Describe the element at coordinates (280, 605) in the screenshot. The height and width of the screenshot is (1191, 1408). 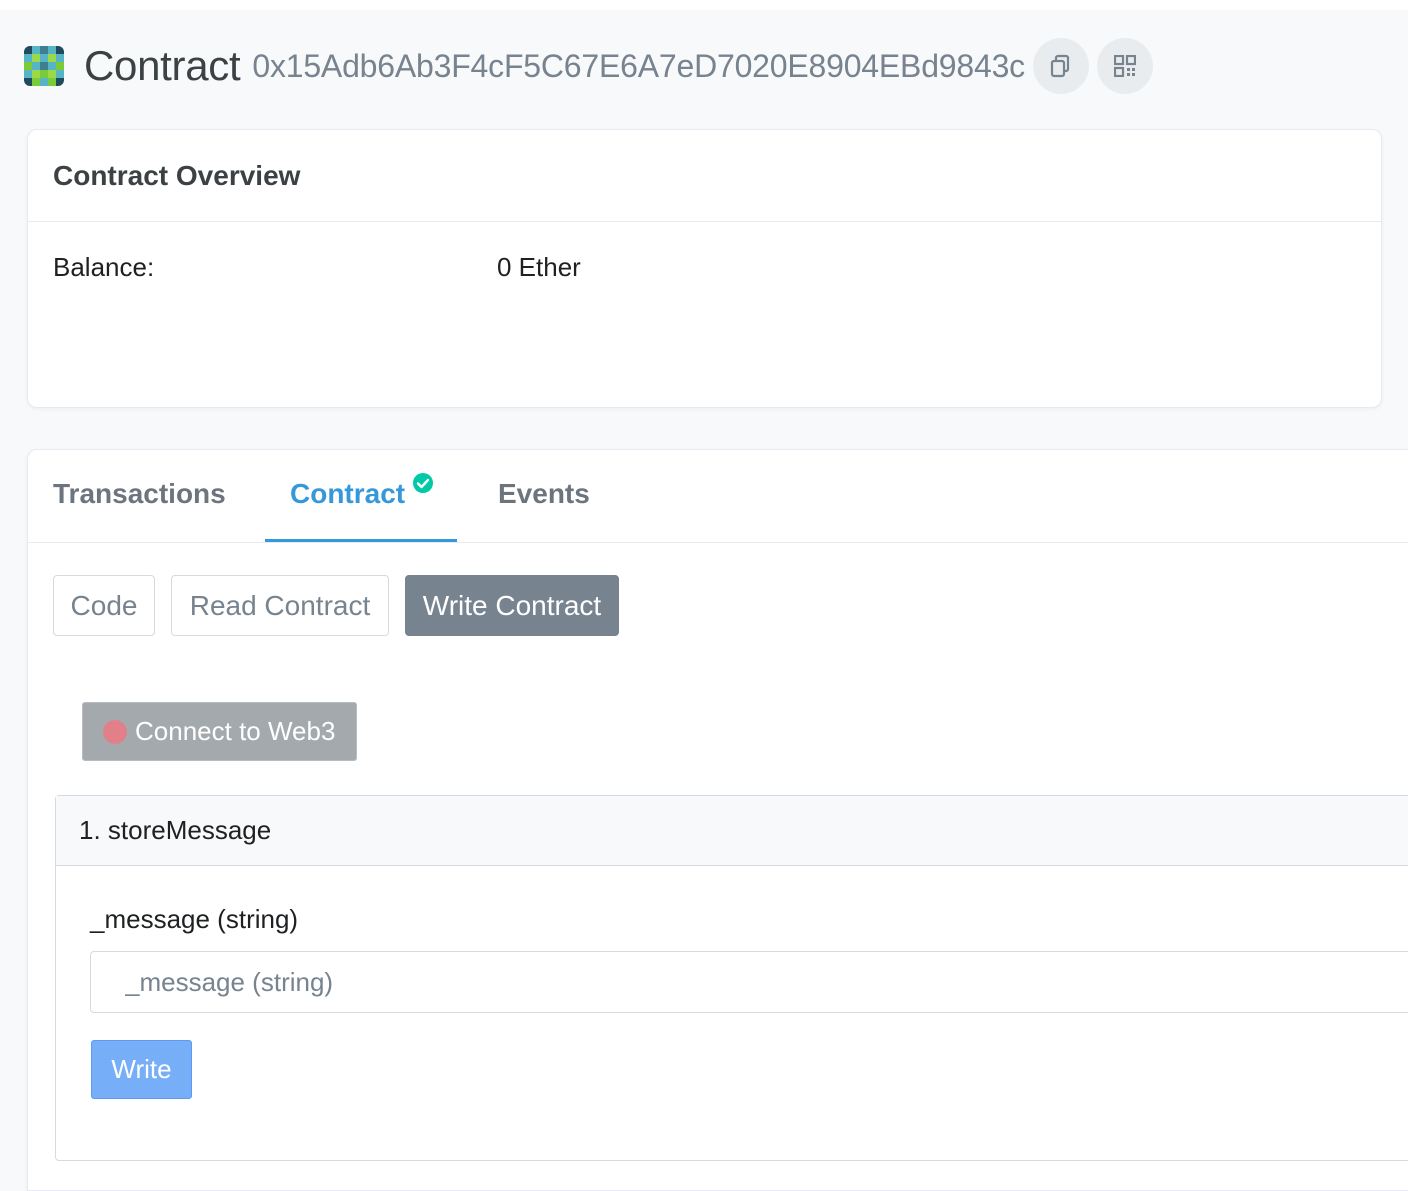
I see `read-contract-button: Read Contract` at that location.